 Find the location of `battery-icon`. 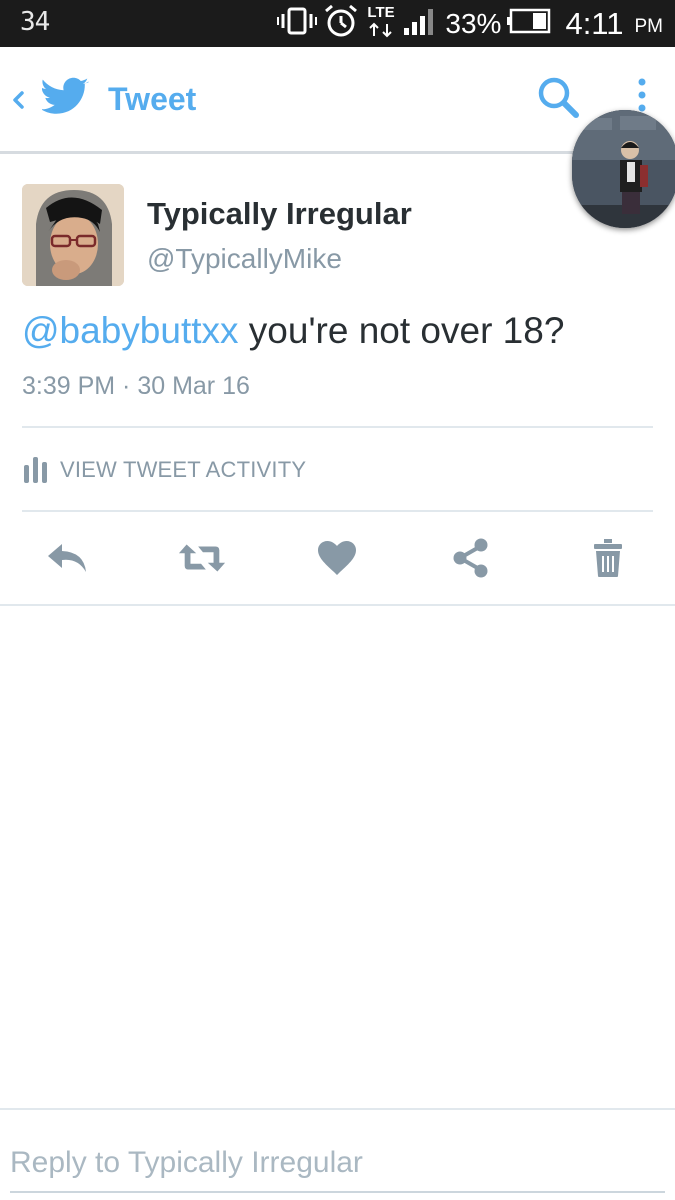

battery-icon is located at coordinates (529, 23).